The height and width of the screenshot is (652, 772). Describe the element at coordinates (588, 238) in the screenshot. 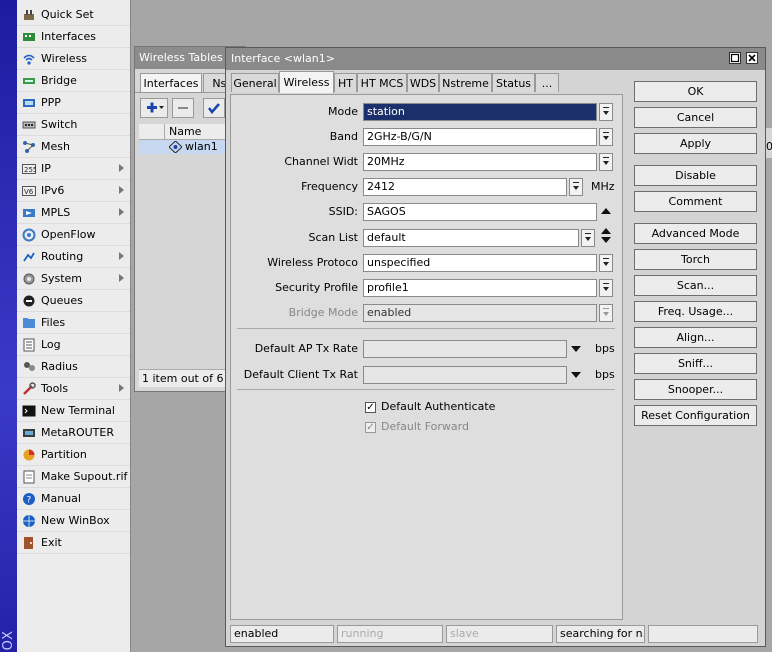

I see `scan-list-dropdown-button` at that location.